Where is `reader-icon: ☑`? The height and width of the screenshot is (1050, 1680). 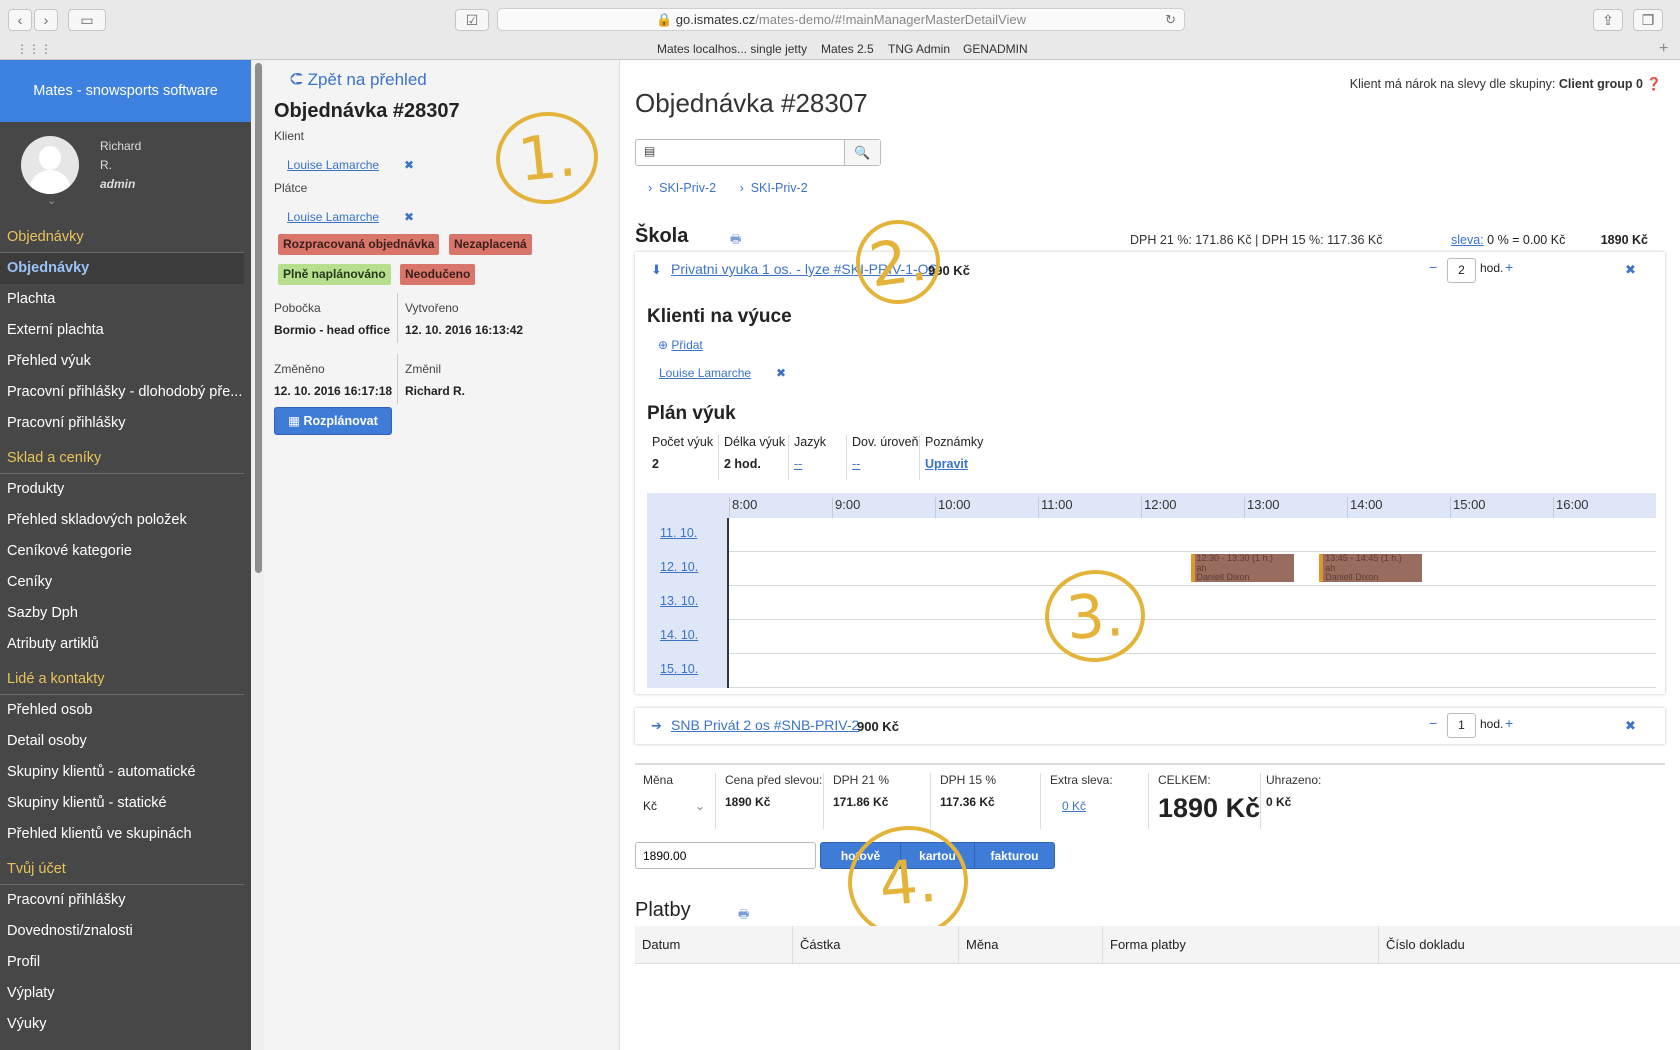 reader-icon: ☑ is located at coordinates (472, 20).